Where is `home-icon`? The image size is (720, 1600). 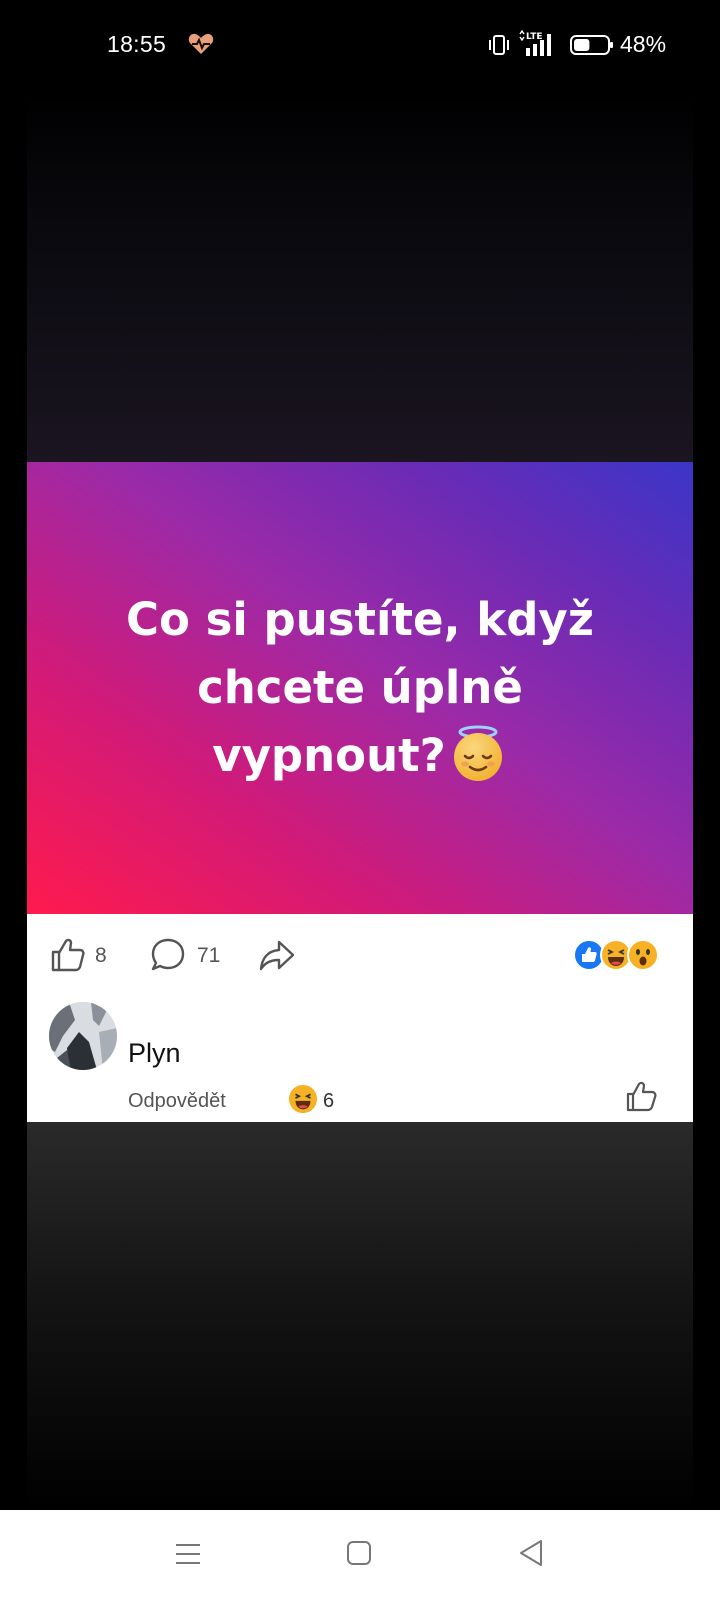 home-icon is located at coordinates (359, 1553).